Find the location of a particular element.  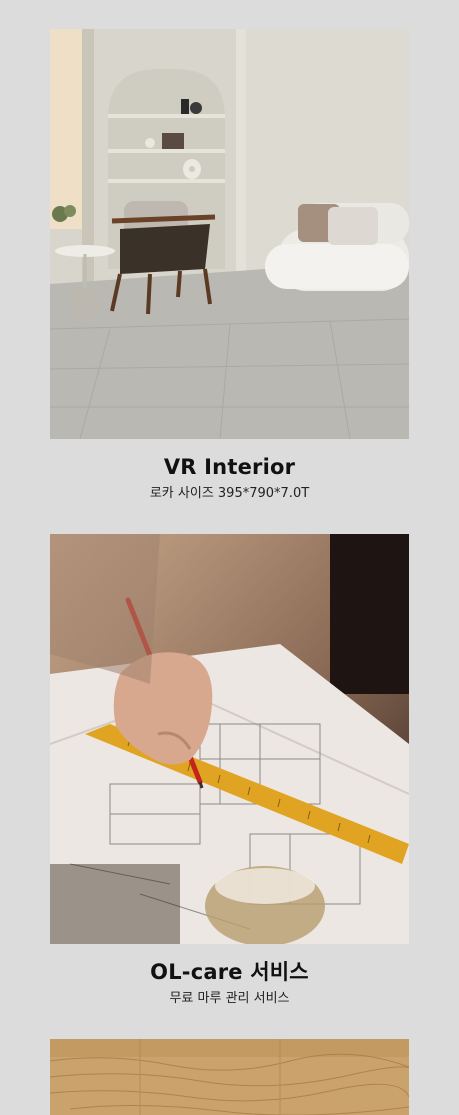

product-image-wood-floor is located at coordinates (229, 1077).